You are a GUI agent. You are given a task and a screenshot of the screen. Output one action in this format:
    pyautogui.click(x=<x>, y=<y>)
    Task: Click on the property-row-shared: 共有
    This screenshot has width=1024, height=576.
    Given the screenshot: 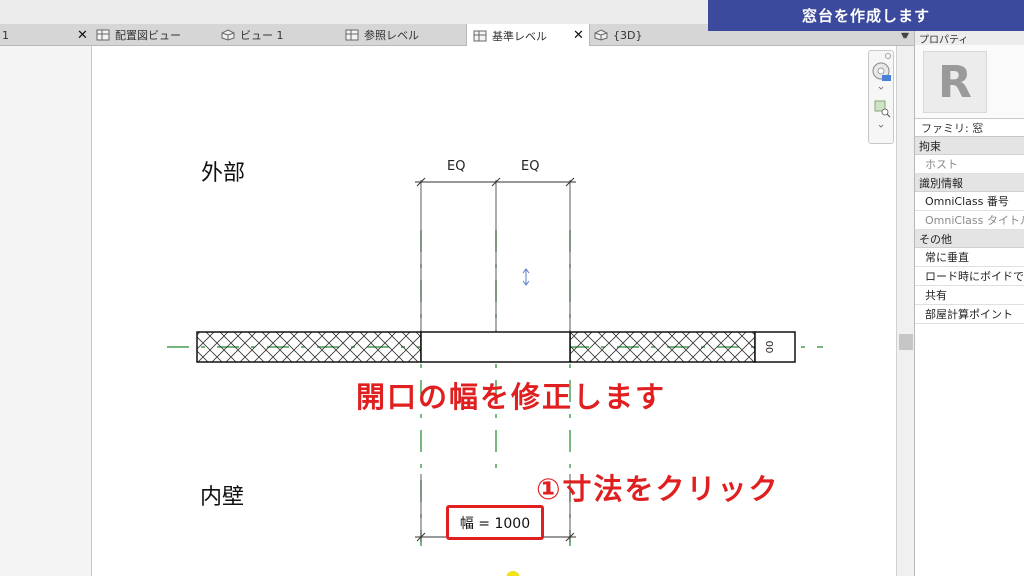 What is the action you would take?
    pyautogui.click(x=969, y=295)
    